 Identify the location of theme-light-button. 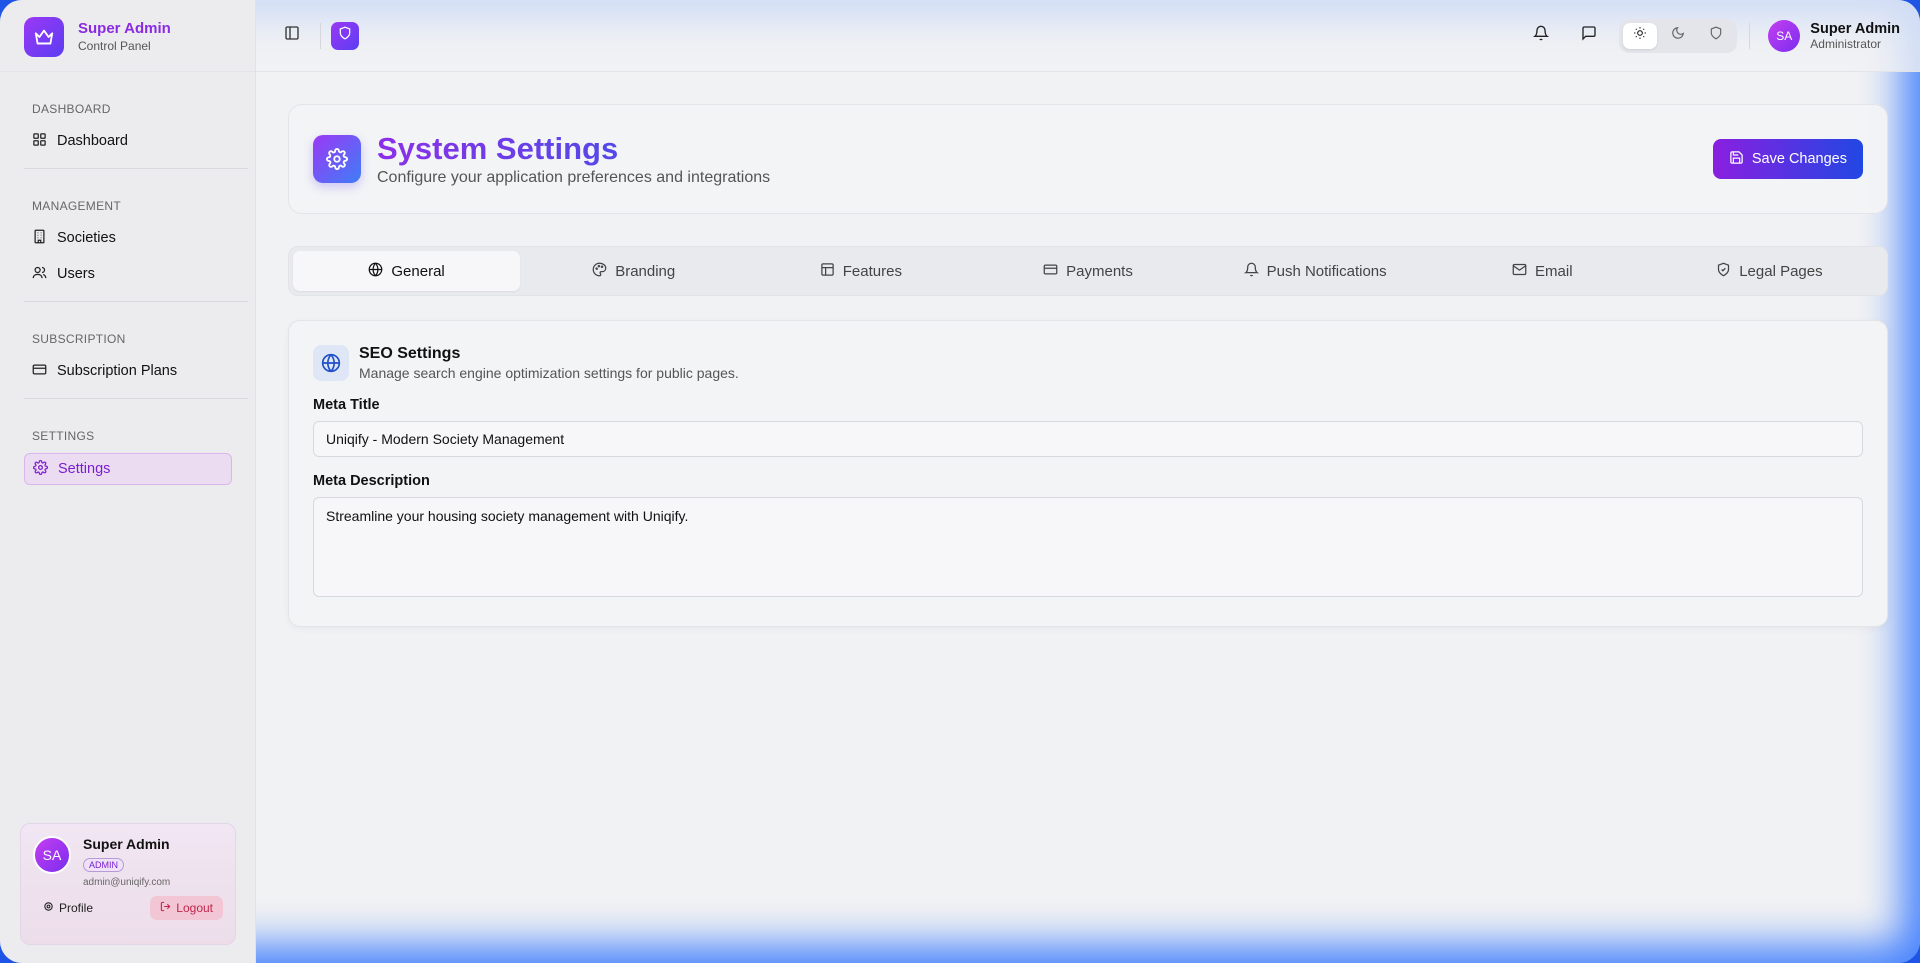
(1640, 35).